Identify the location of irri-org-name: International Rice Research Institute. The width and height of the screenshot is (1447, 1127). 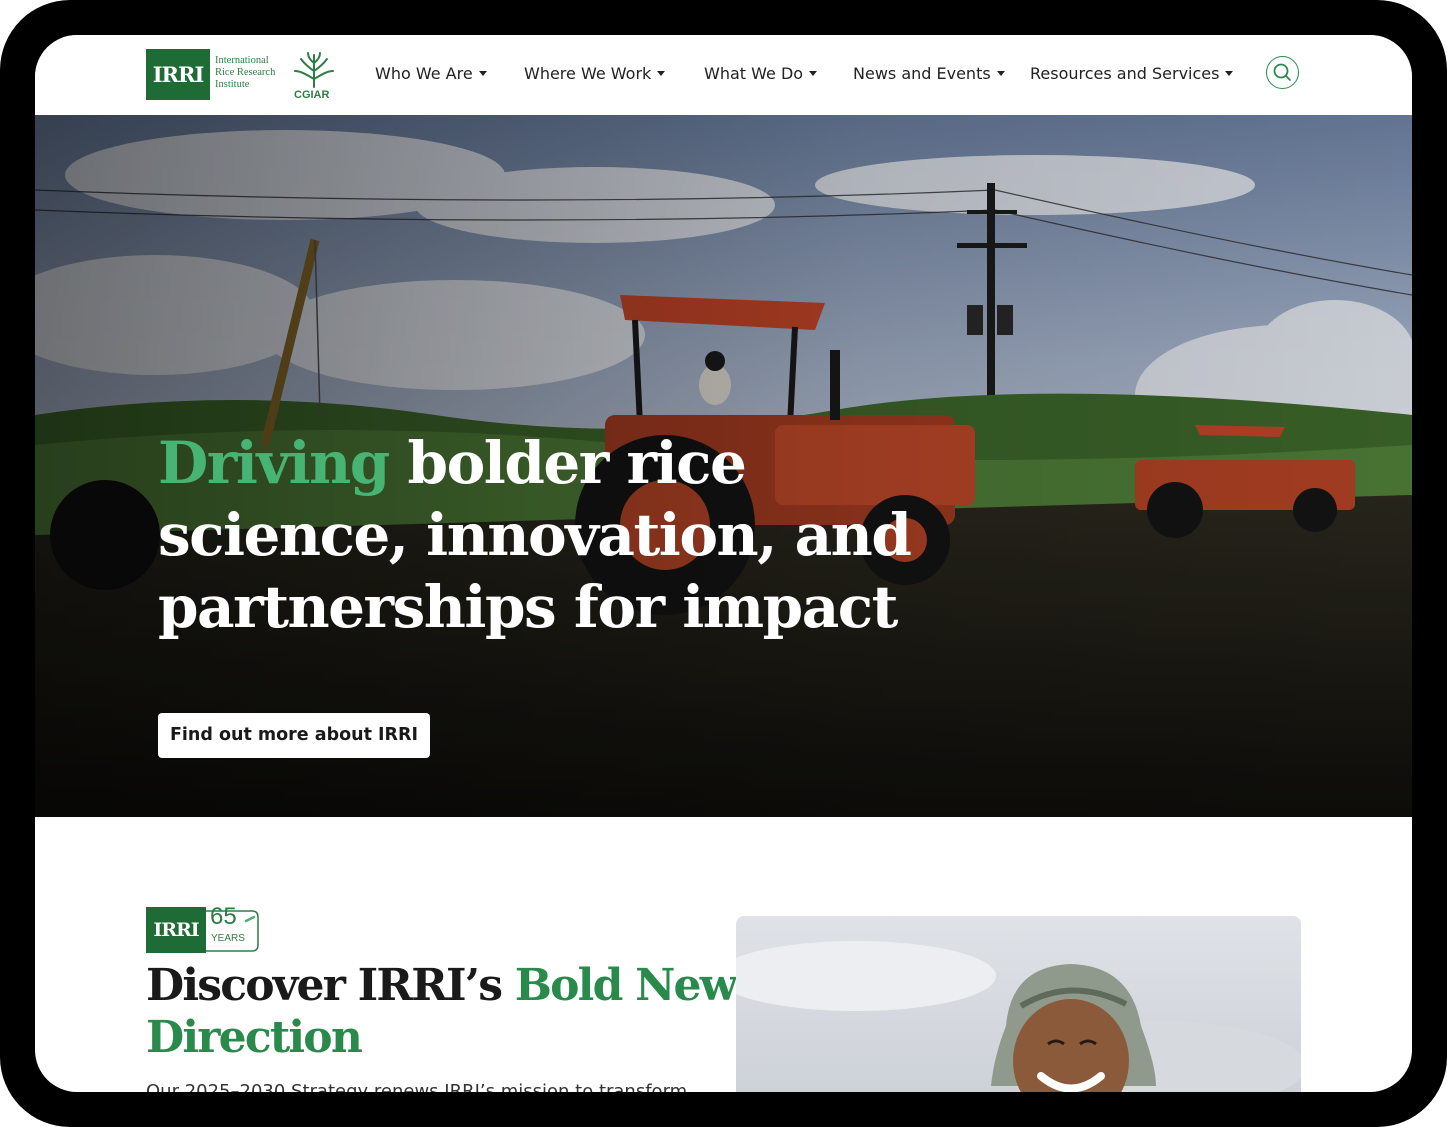
(255, 73).